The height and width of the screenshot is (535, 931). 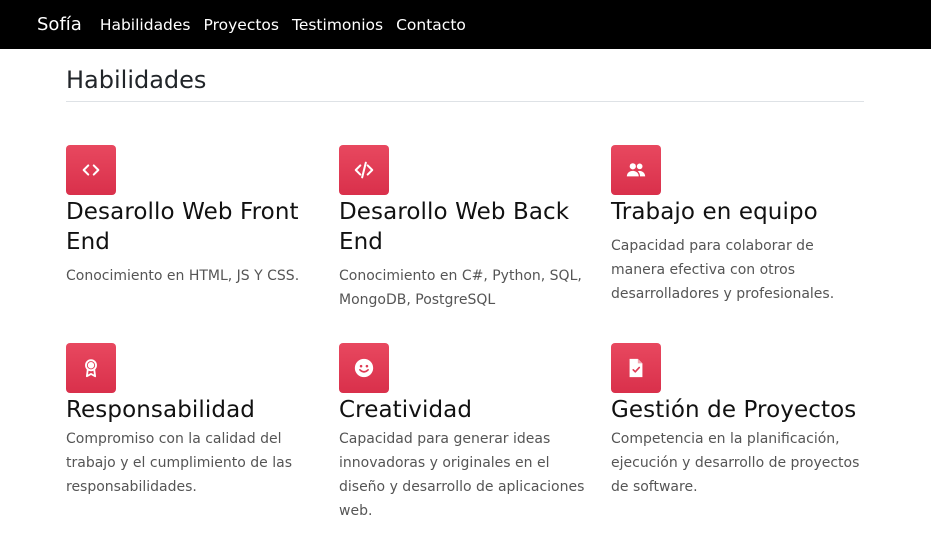 I want to click on code-slash-icon, so click(x=364, y=170).